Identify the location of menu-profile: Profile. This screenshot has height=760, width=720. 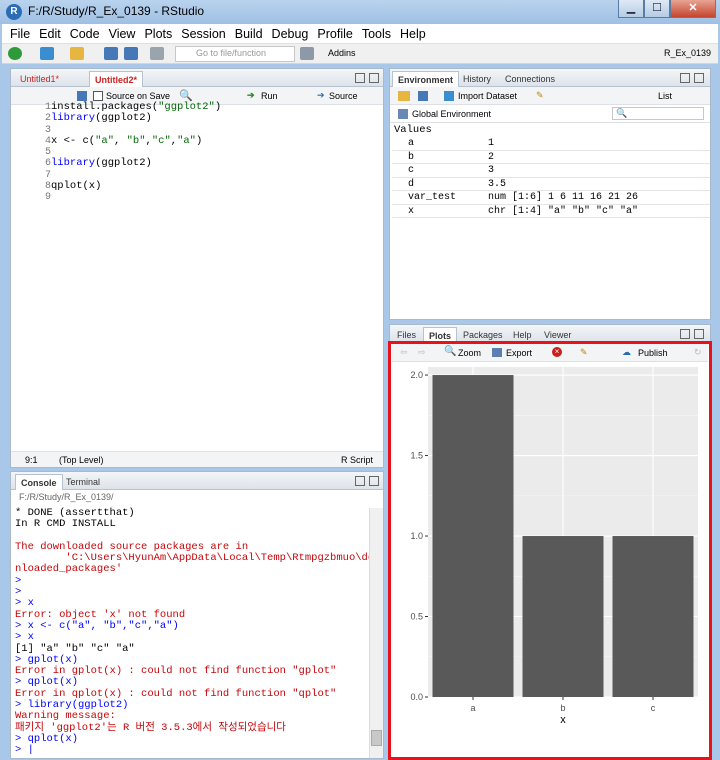
(330, 32).